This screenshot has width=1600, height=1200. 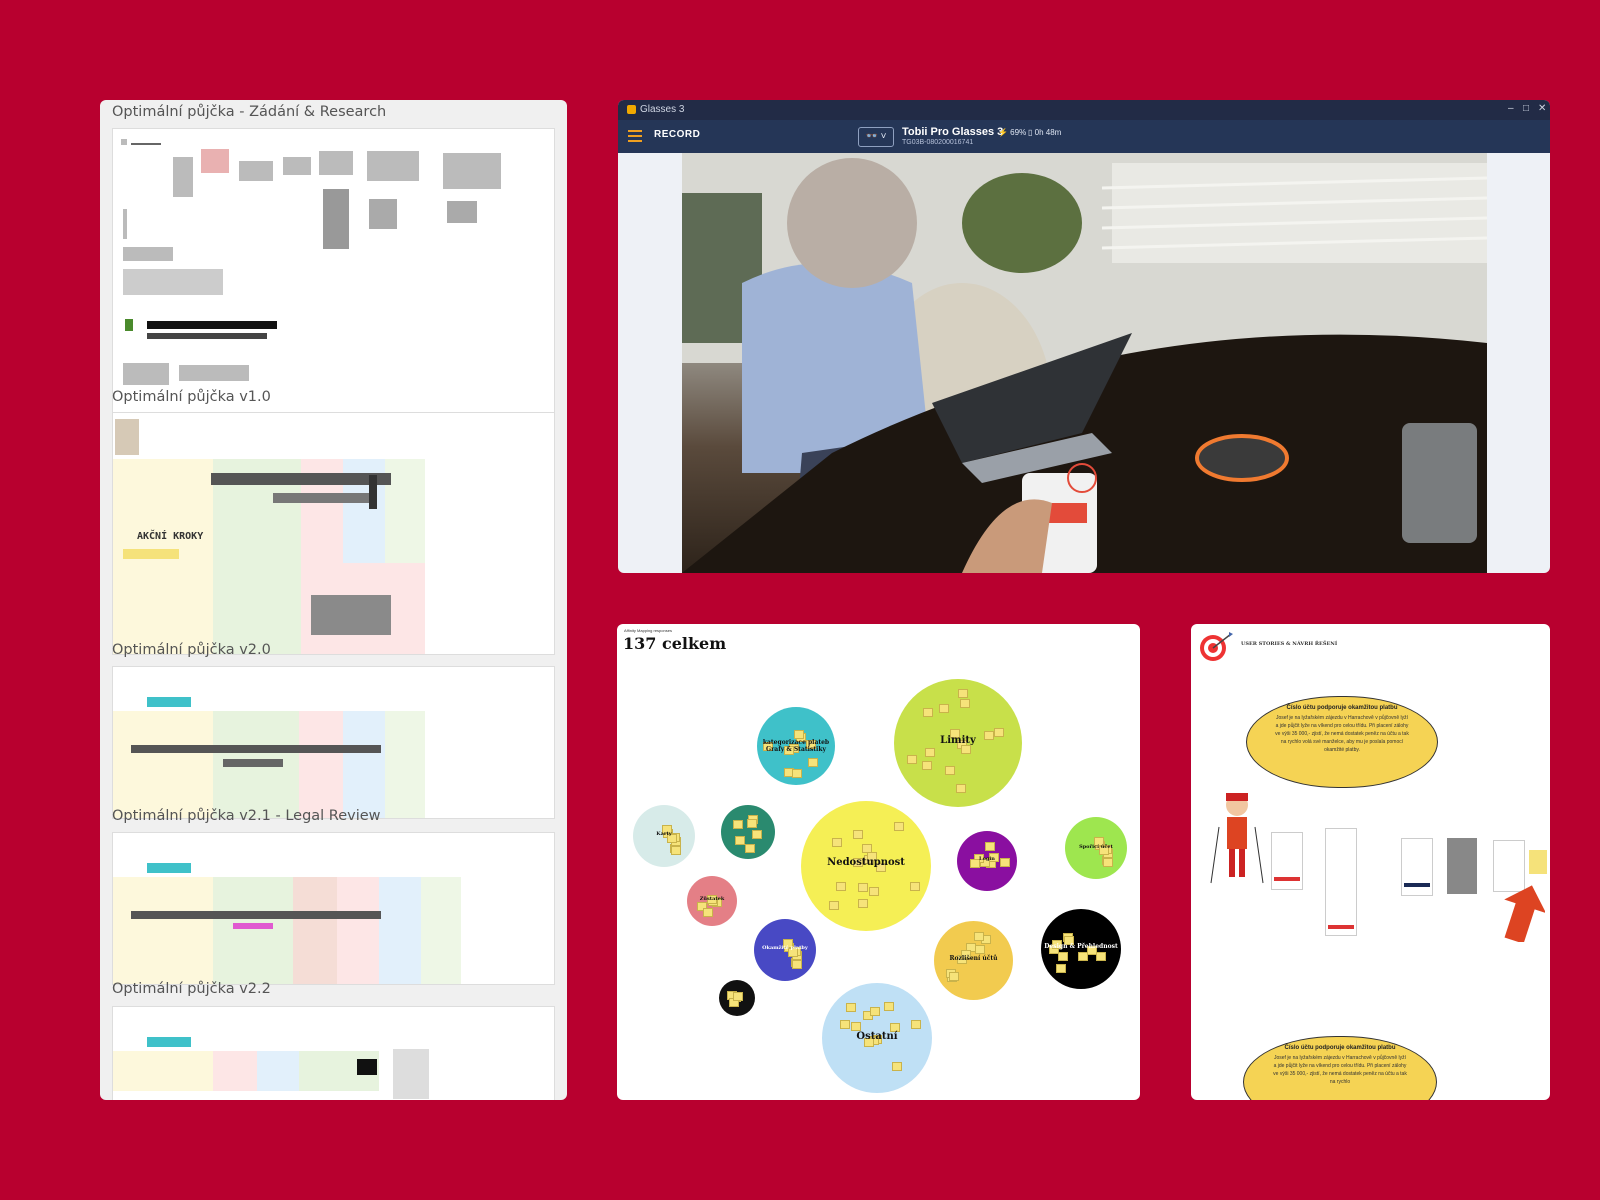 What do you see at coordinates (1237, 838) in the screenshot?
I see `skier-illustration` at bounding box center [1237, 838].